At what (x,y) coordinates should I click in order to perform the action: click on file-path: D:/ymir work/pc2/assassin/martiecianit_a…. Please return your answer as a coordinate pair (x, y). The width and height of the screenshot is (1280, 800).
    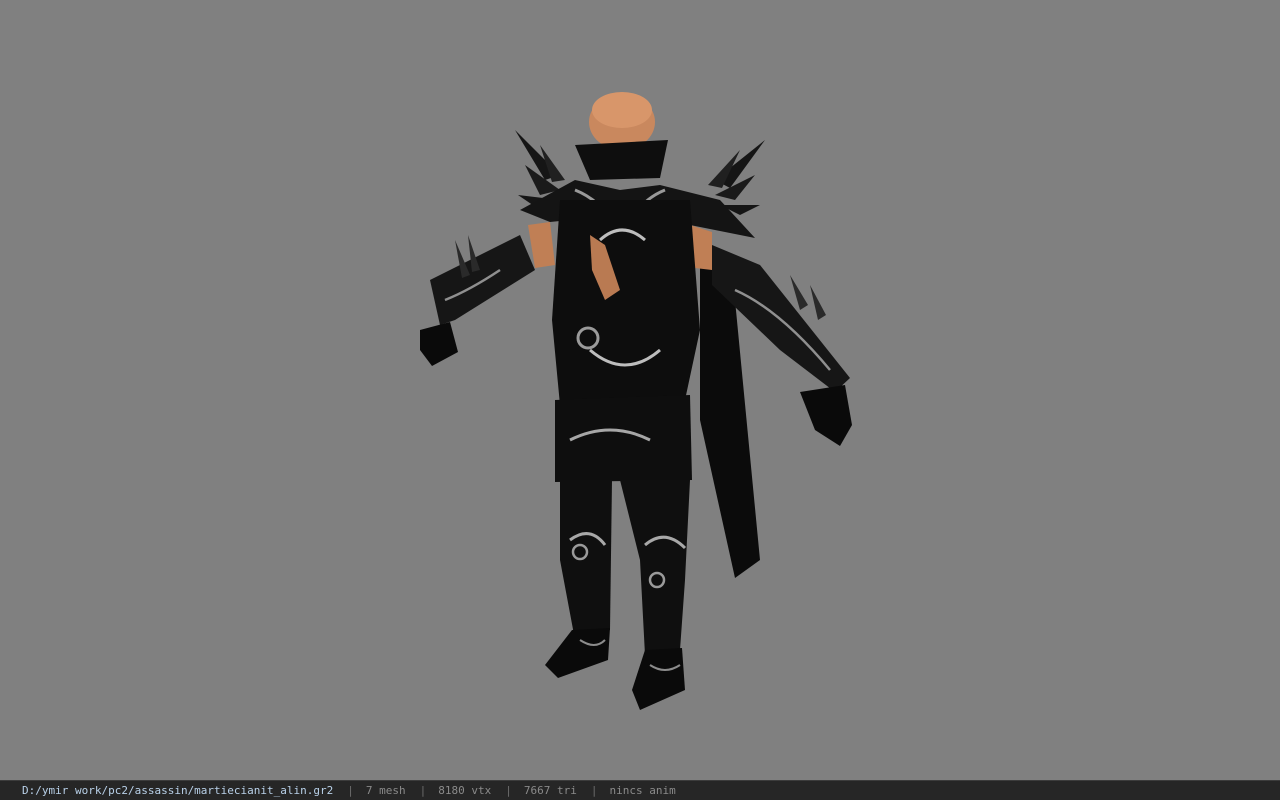
    Looking at the image, I should click on (178, 790).